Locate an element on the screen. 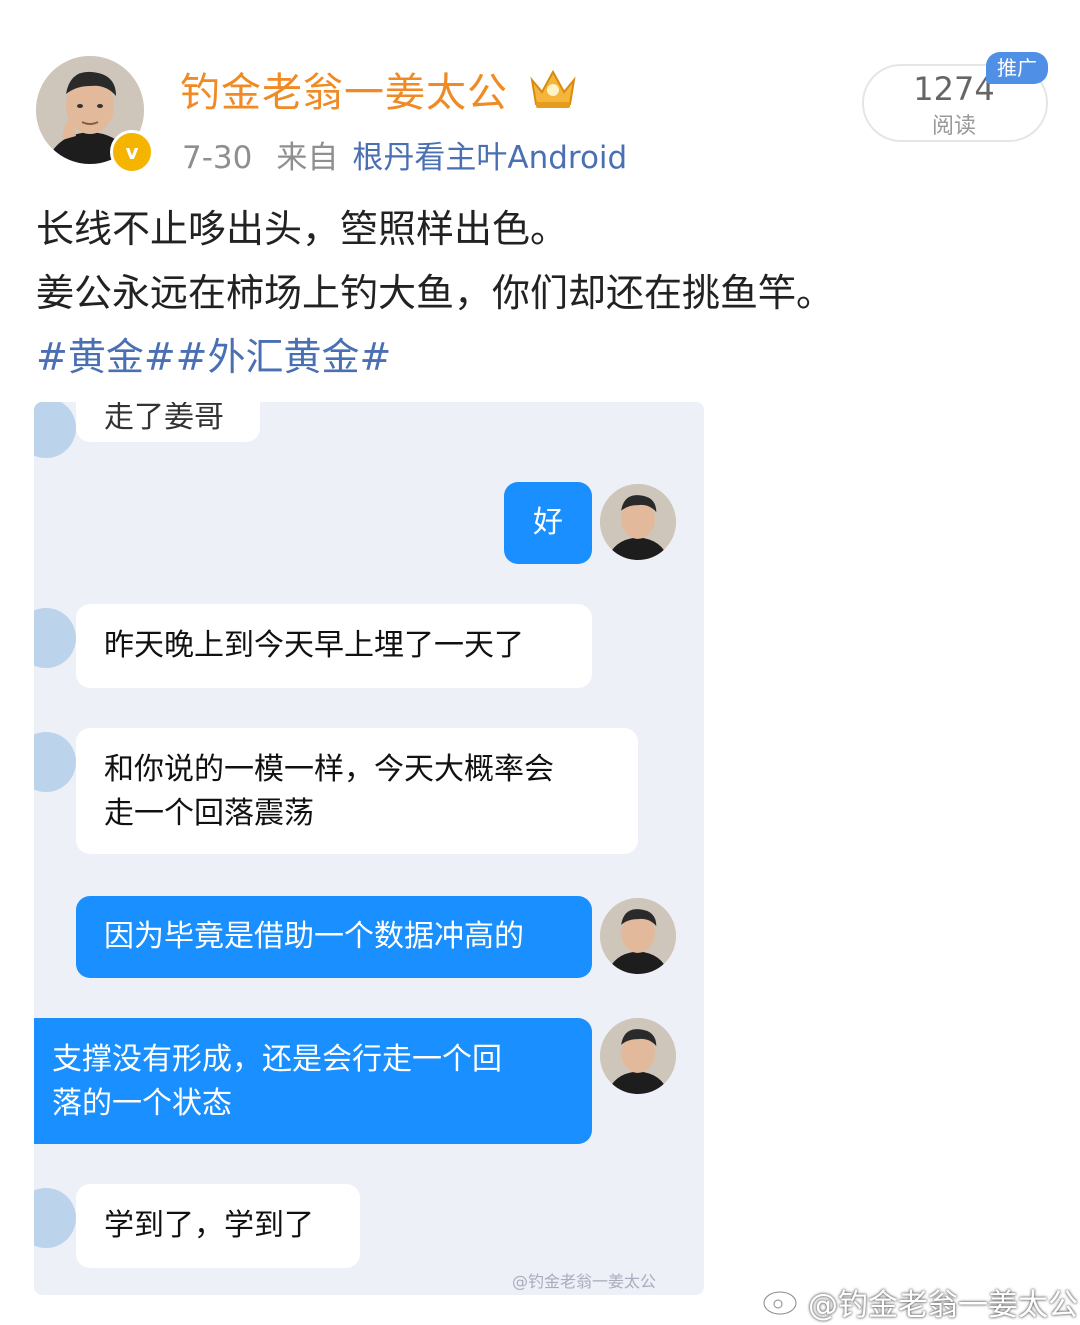 The height and width of the screenshot is (1325, 1080). post-meta: 7-30 来自 根丹看主叶Android is located at coordinates (404, 154).